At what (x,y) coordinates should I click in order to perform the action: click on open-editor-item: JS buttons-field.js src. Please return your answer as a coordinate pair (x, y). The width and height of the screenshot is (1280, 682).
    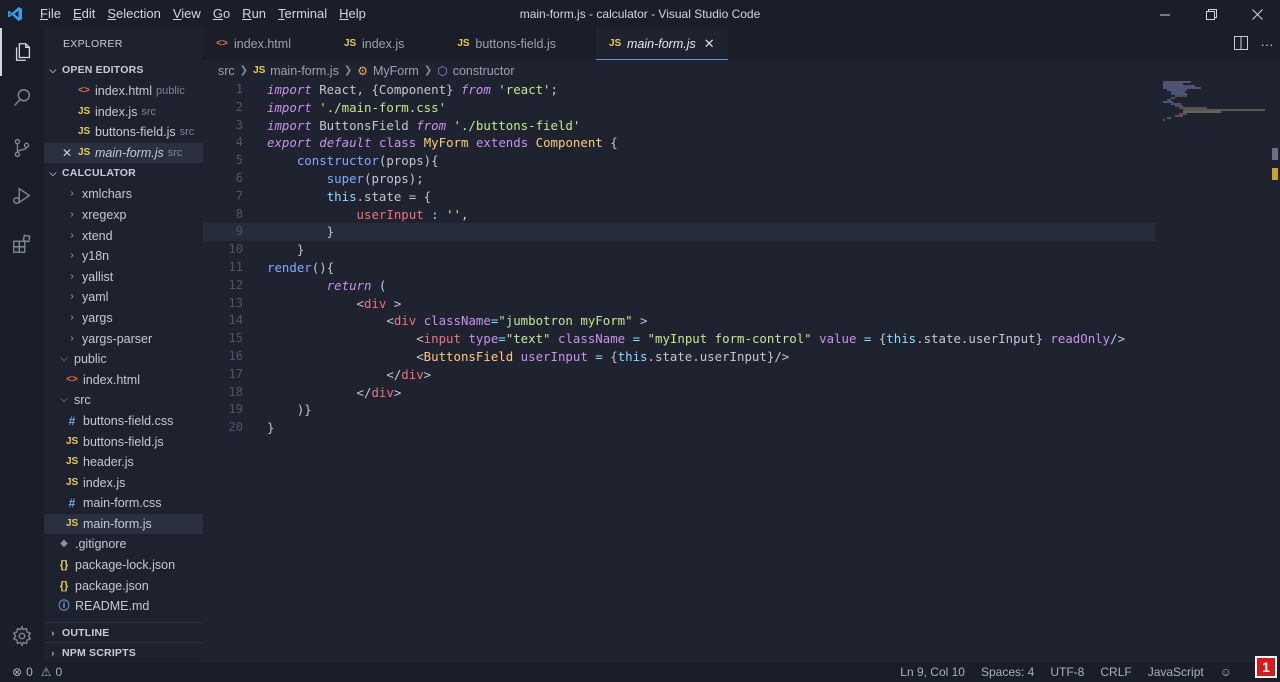
    Looking at the image, I should click on (123, 132).